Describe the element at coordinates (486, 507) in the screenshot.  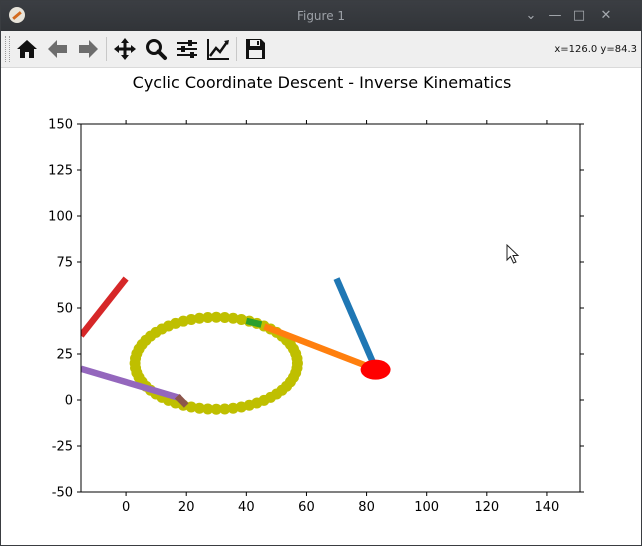
I see `x-tick-label: 120` at that location.